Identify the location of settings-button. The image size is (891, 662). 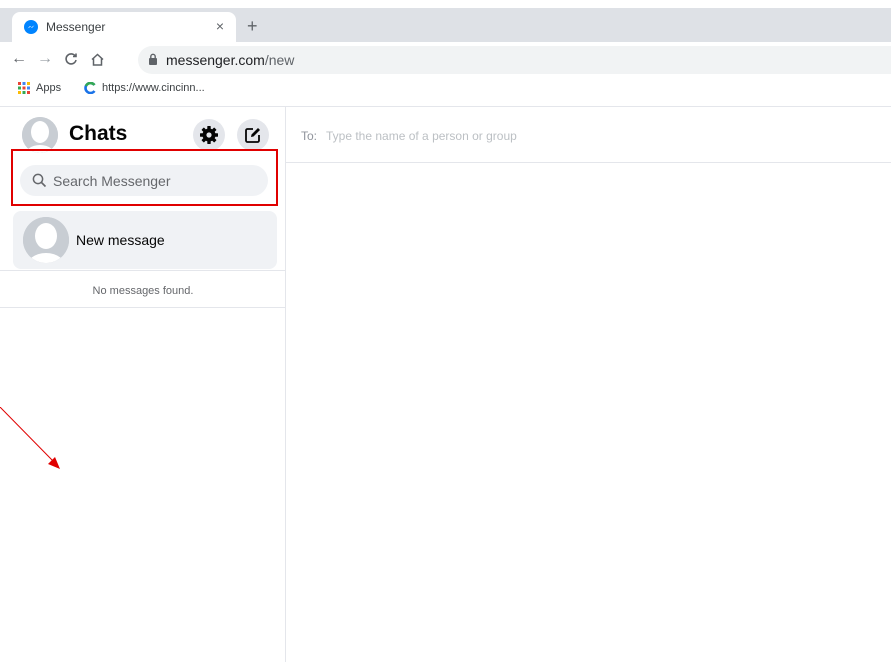
(209, 135).